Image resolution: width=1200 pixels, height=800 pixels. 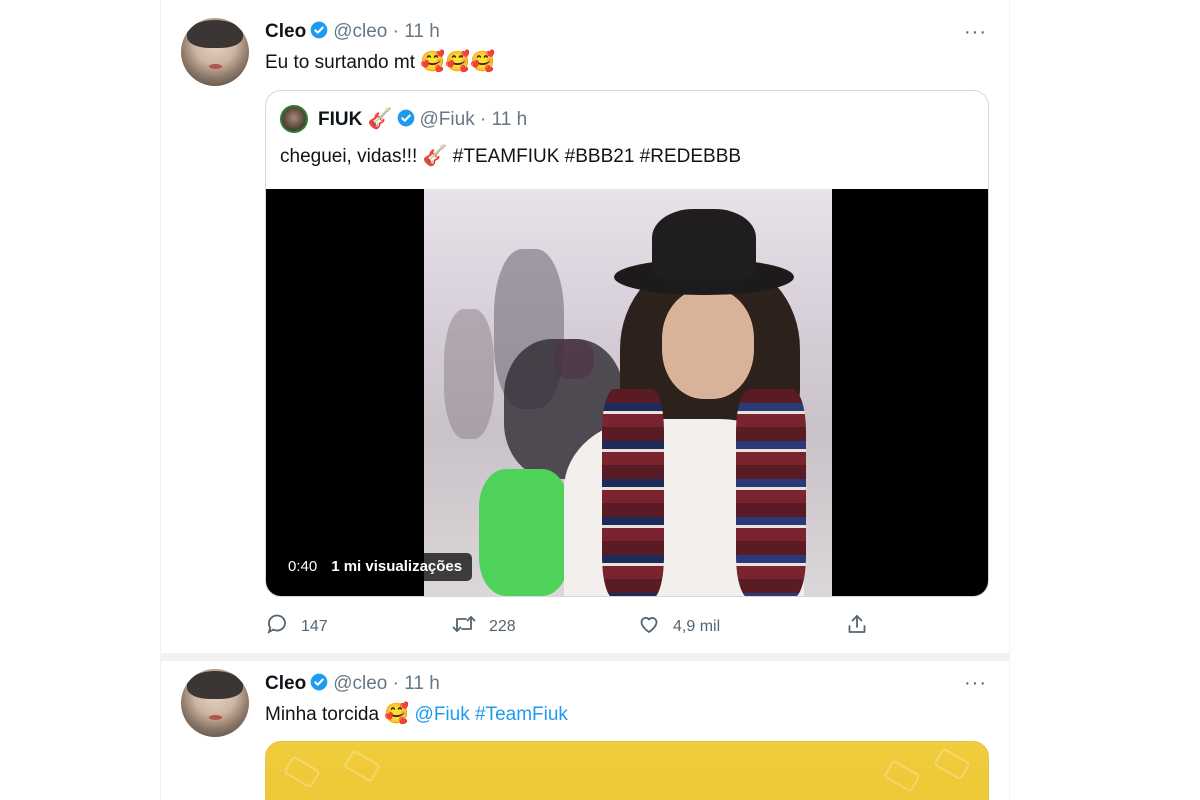 I want to click on like-button: 4,9 mil, so click(x=678, y=626).